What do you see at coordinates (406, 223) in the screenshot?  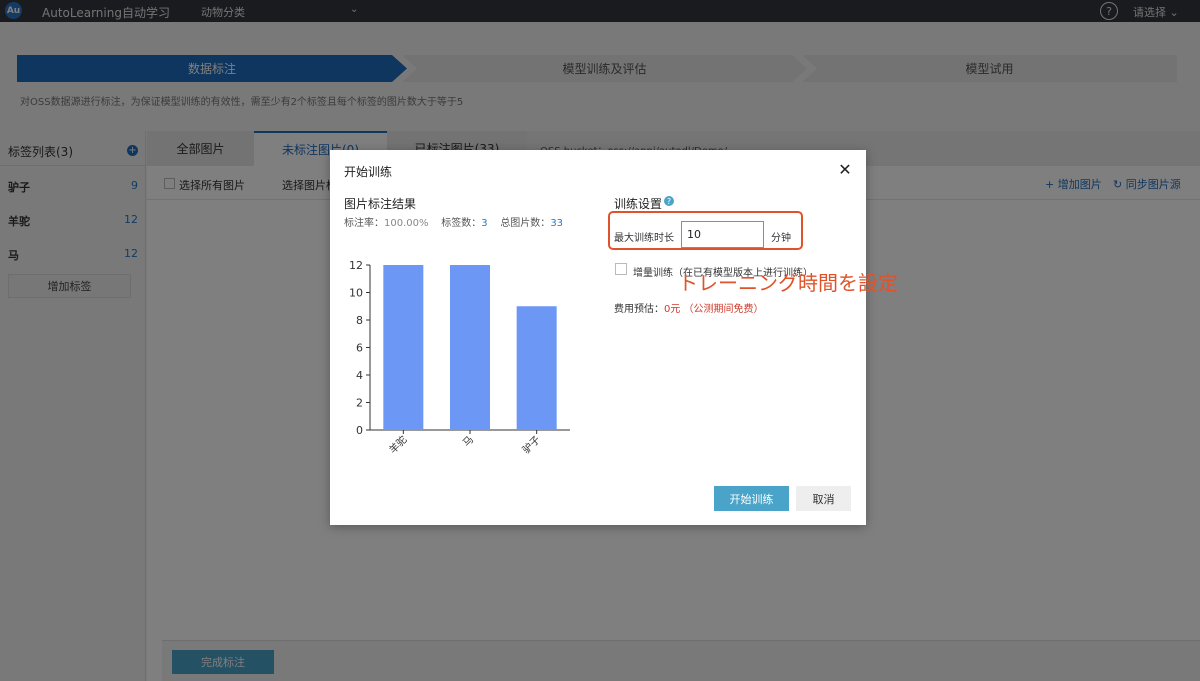 I see `rate-value: 100.00%` at bounding box center [406, 223].